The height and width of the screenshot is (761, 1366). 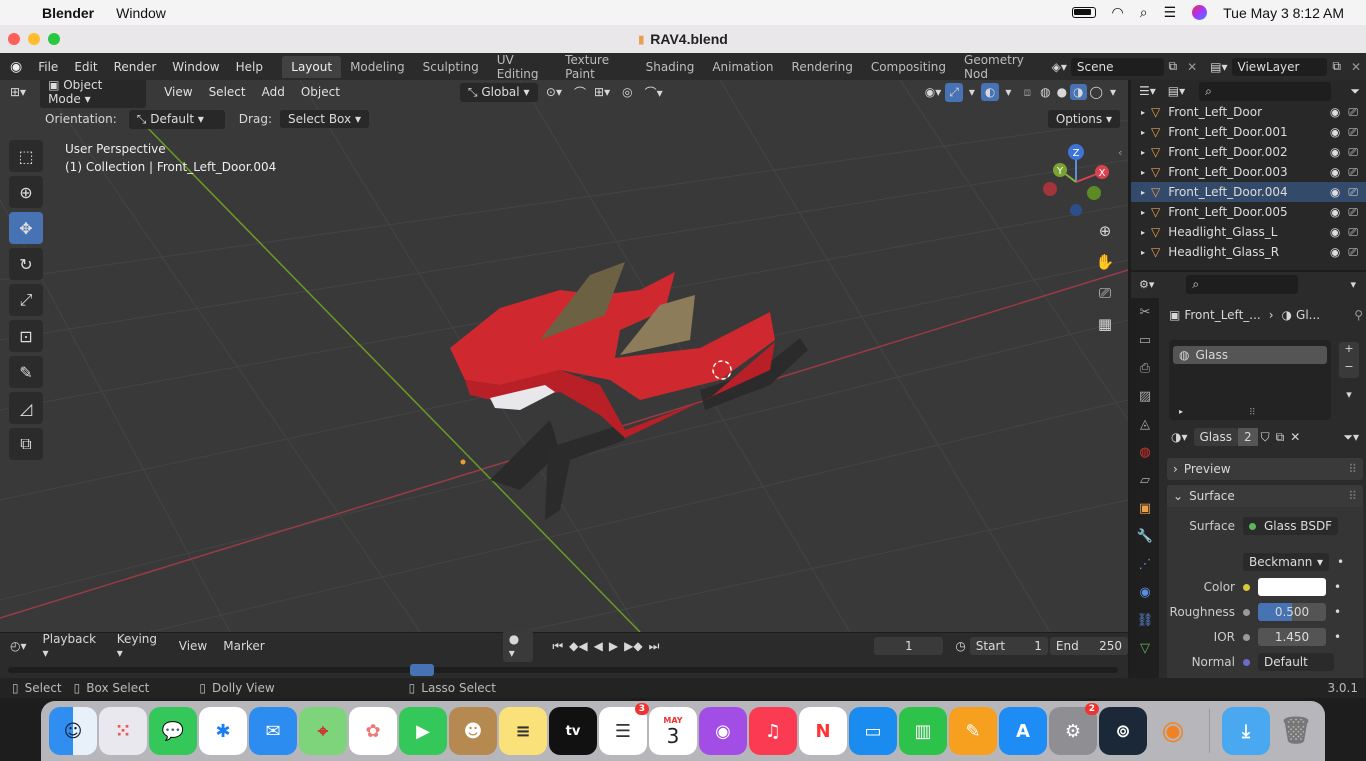 I want to click on window-menu: Window, so click(x=141, y=13).